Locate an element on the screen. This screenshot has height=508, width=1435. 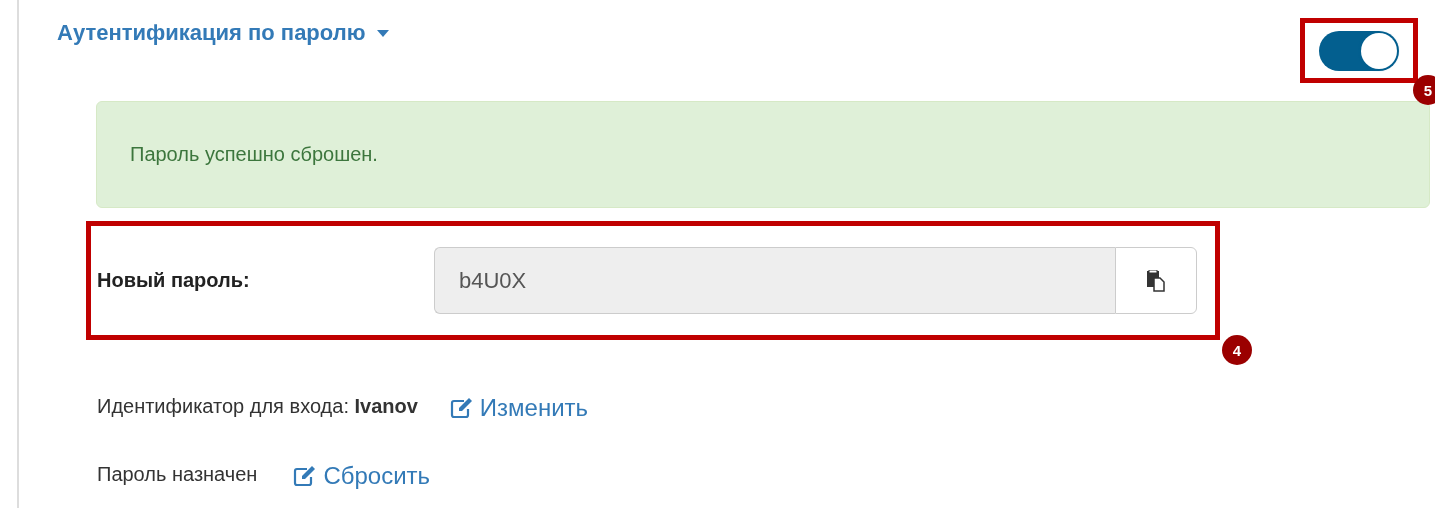
annotation-badge: 5 is located at coordinates (1424, 90).